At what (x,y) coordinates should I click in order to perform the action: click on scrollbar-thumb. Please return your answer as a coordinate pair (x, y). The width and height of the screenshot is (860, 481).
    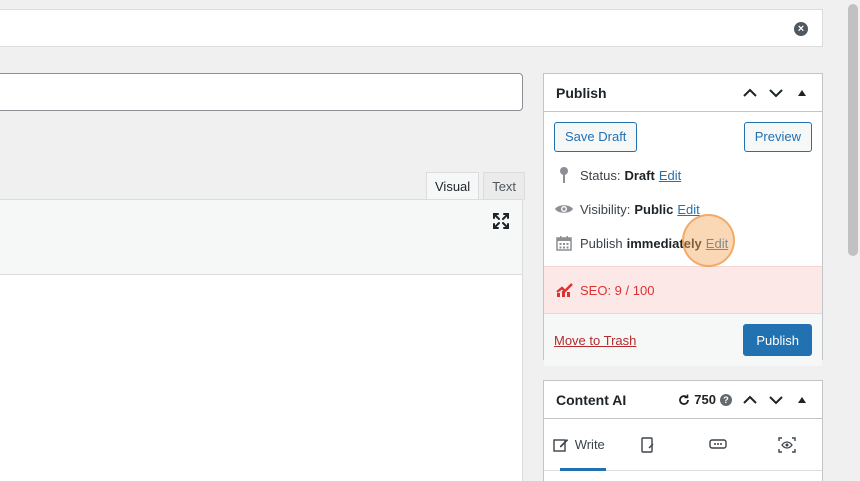
    Looking at the image, I should click on (853, 130).